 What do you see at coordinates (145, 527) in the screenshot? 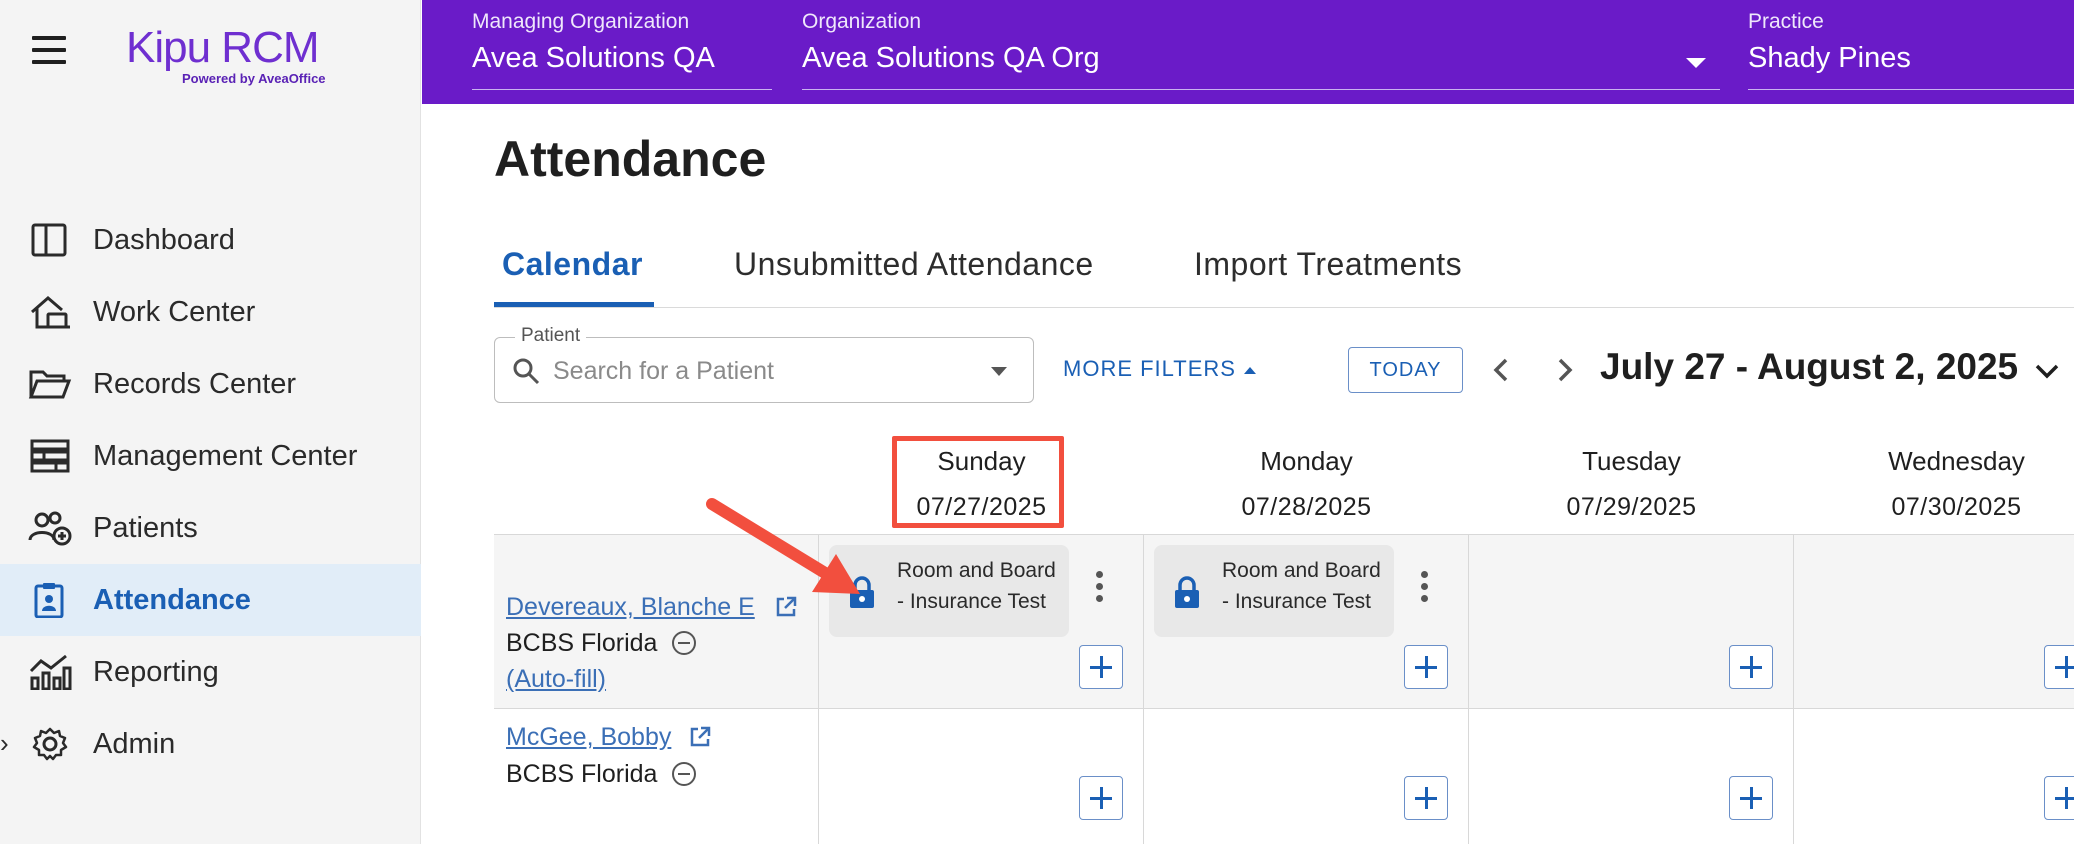
I see `sidebar-item-label: Patients` at bounding box center [145, 527].